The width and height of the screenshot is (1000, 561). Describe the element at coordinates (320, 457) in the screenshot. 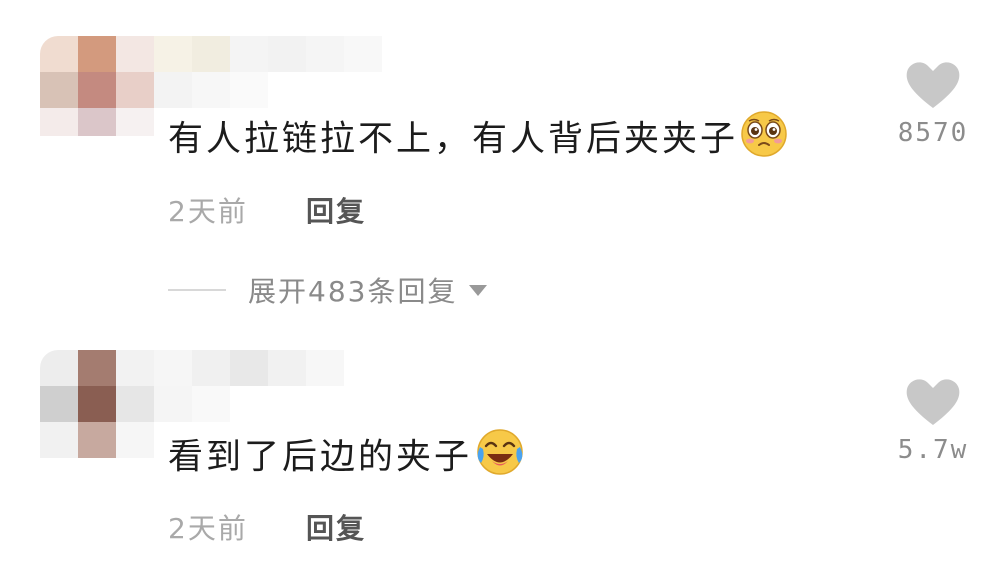

I see `comment-text-content: 看到了后边的夹子` at that location.